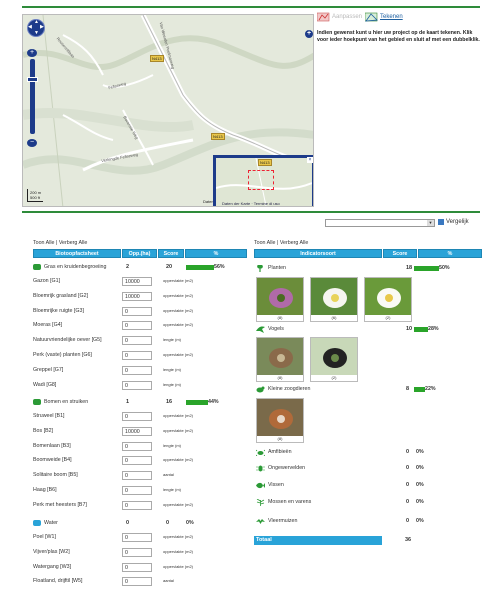 The image size is (500, 594). Describe the element at coordinates (391, 17) in the screenshot. I see `tekenen-label: Tekenen` at that location.